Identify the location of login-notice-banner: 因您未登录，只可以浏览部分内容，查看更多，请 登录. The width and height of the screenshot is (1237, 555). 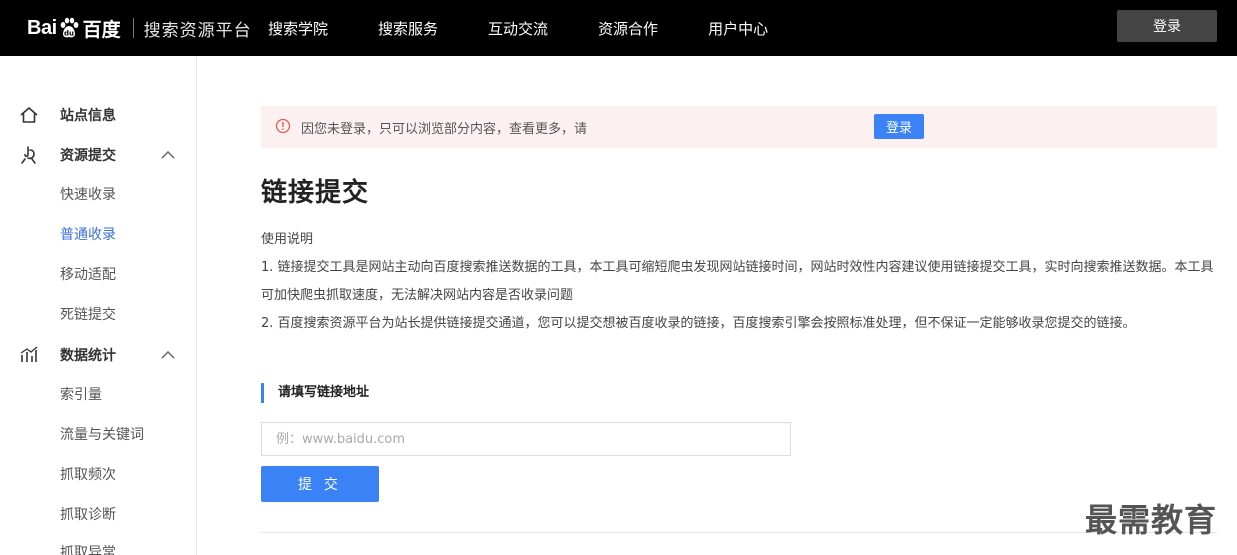
(739, 127).